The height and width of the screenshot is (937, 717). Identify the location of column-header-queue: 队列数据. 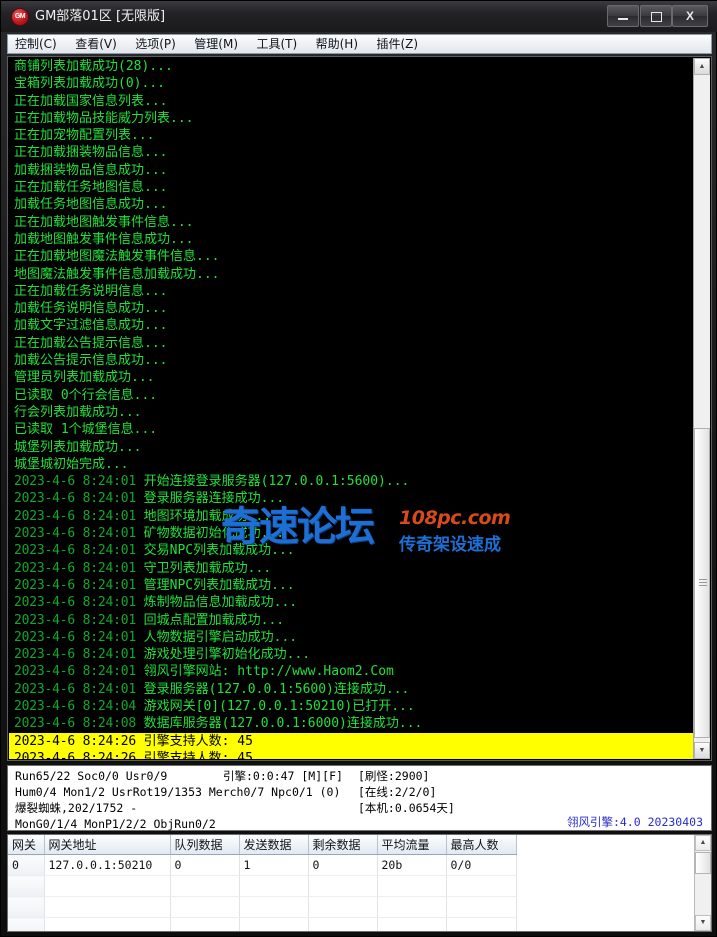
(205, 845).